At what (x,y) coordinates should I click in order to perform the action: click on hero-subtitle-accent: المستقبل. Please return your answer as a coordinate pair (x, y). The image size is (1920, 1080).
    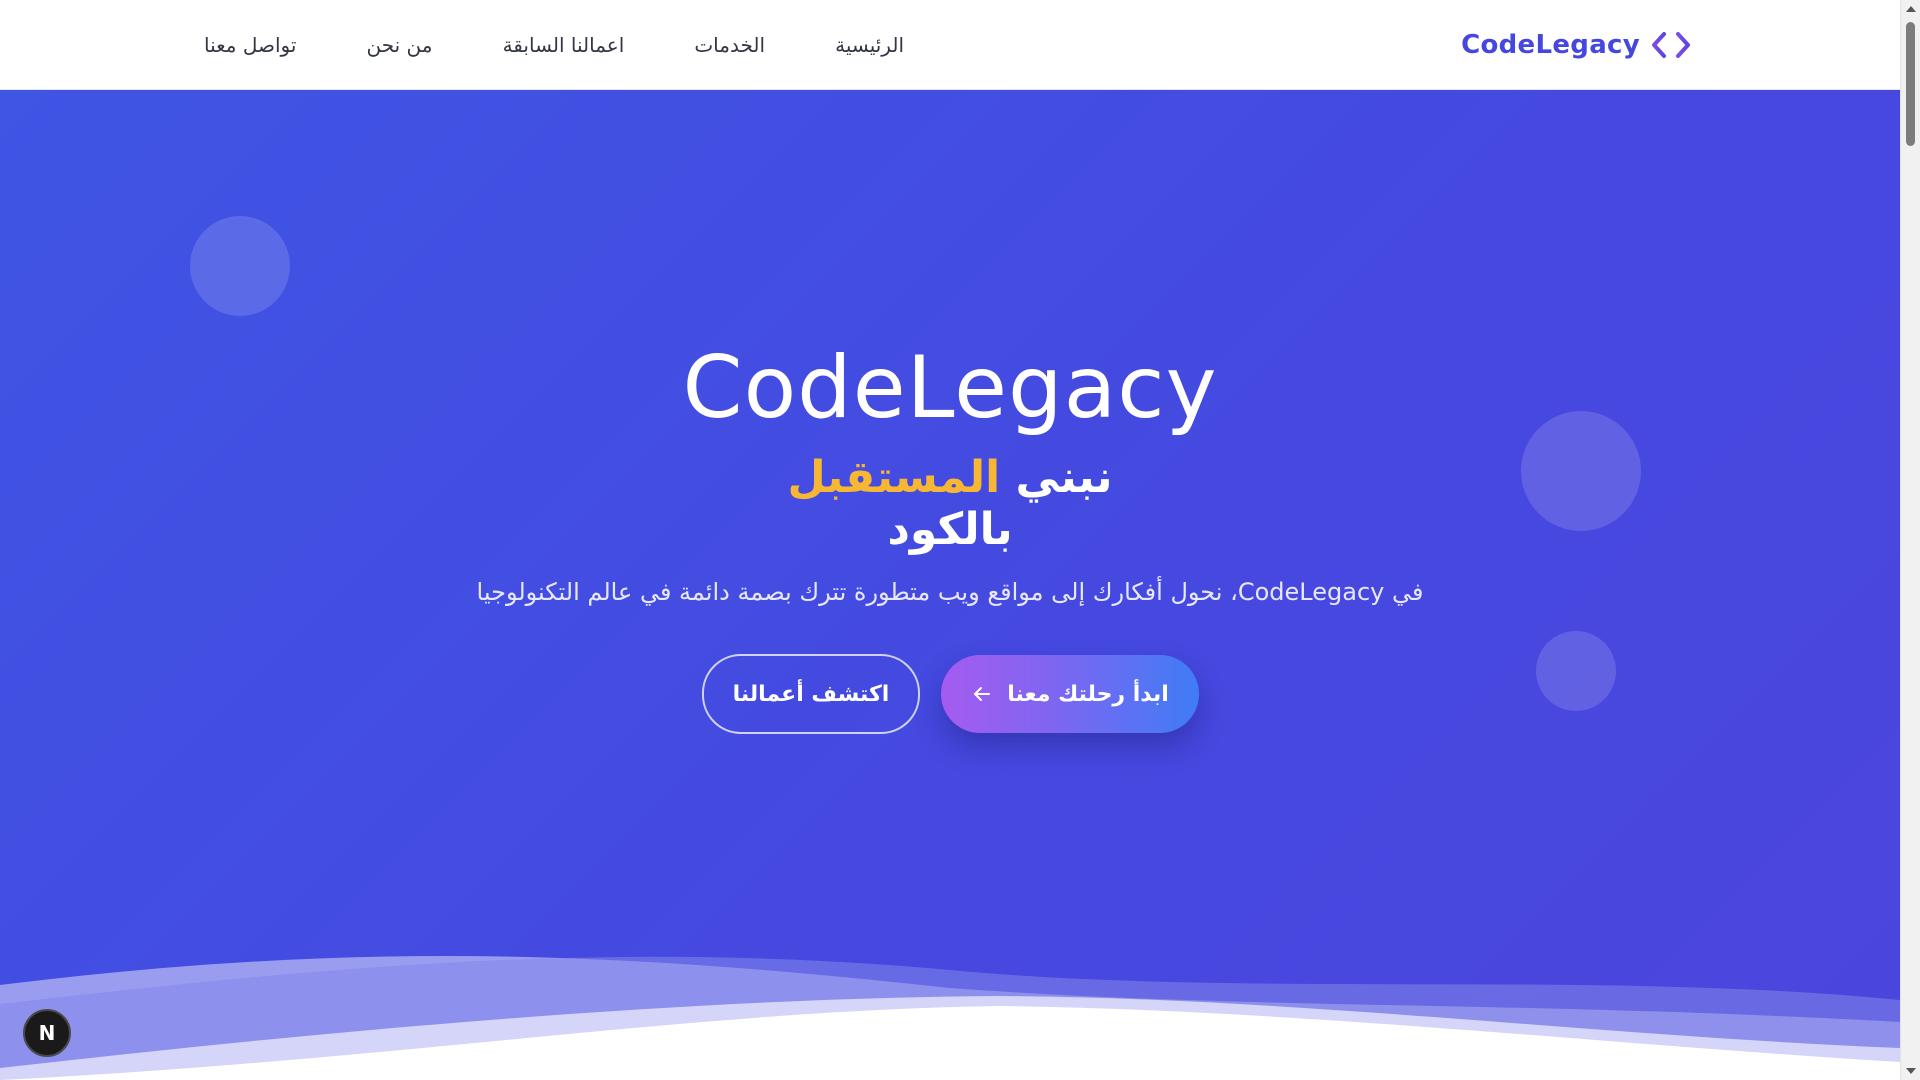
    Looking at the image, I should click on (894, 477).